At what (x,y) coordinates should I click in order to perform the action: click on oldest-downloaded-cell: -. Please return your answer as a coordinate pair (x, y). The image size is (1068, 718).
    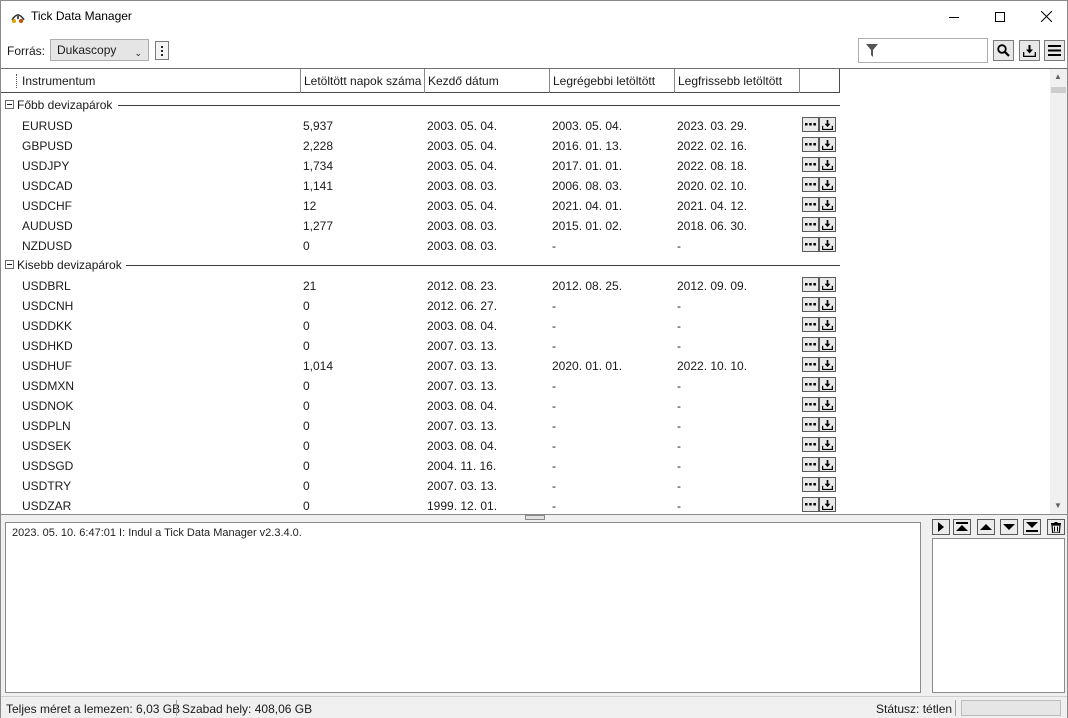
    Looking at the image, I should click on (554, 246).